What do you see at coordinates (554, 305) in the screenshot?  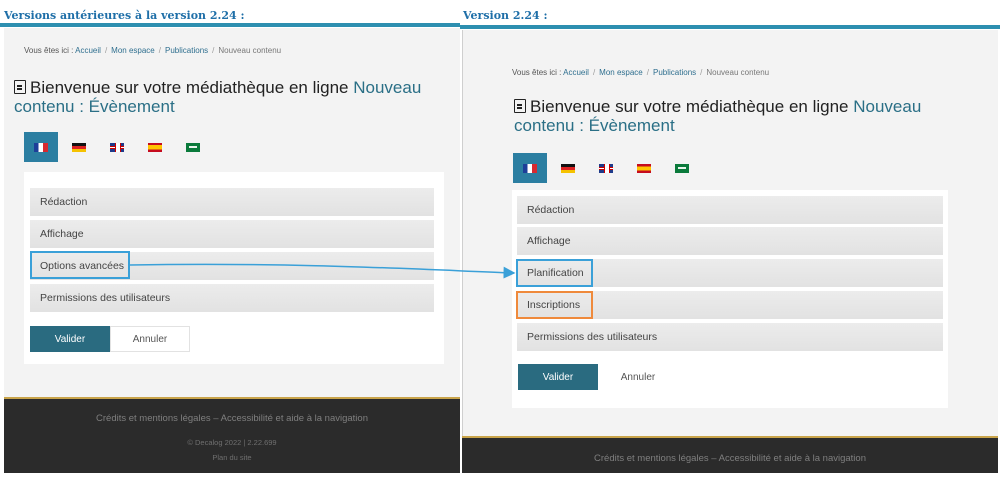 I see `highlight-inscriptions` at bounding box center [554, 305].